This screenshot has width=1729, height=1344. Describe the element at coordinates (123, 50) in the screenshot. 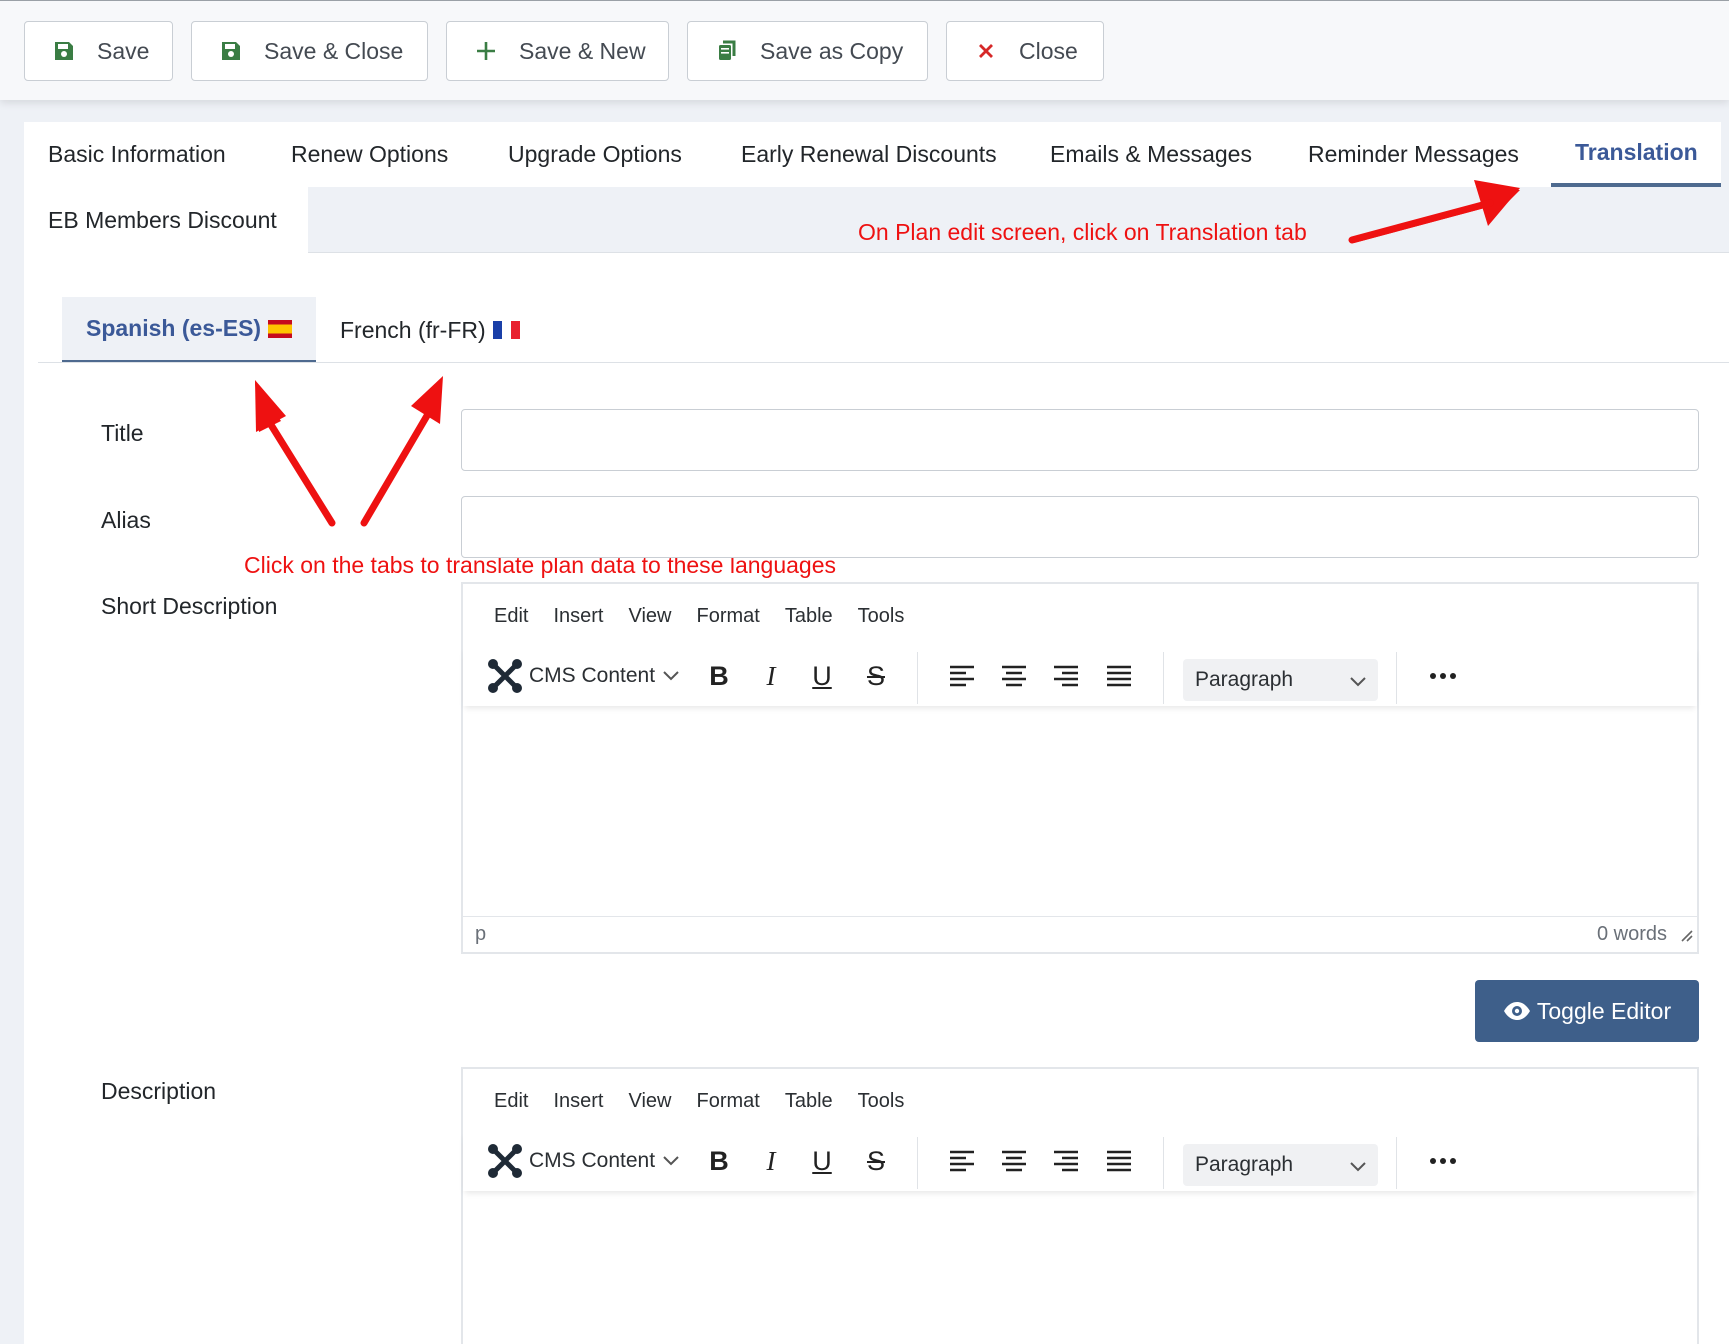

I see `save-button-label: Save` at that location.